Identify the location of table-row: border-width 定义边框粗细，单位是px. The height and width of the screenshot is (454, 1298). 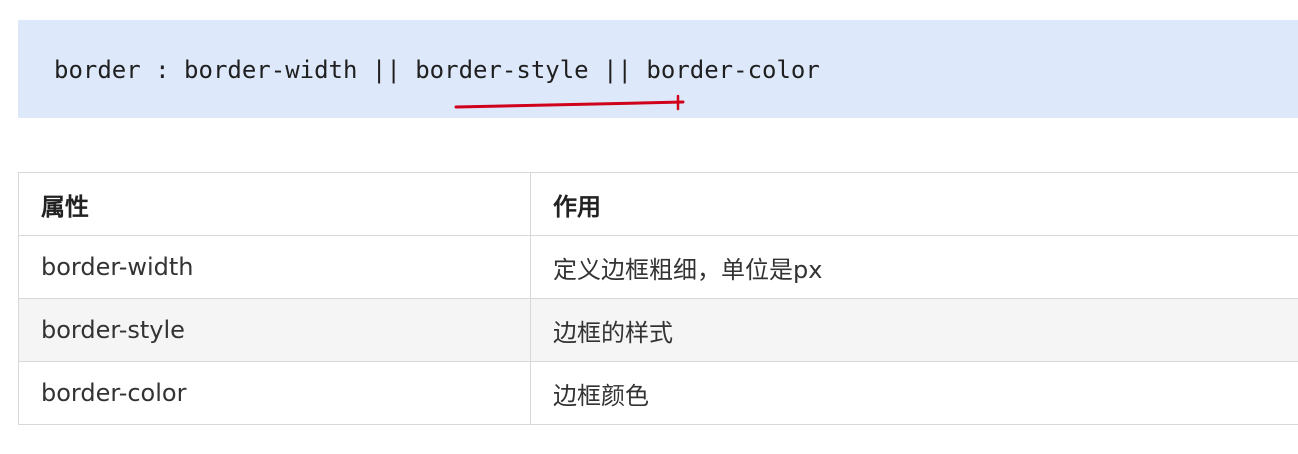
(658, 267).